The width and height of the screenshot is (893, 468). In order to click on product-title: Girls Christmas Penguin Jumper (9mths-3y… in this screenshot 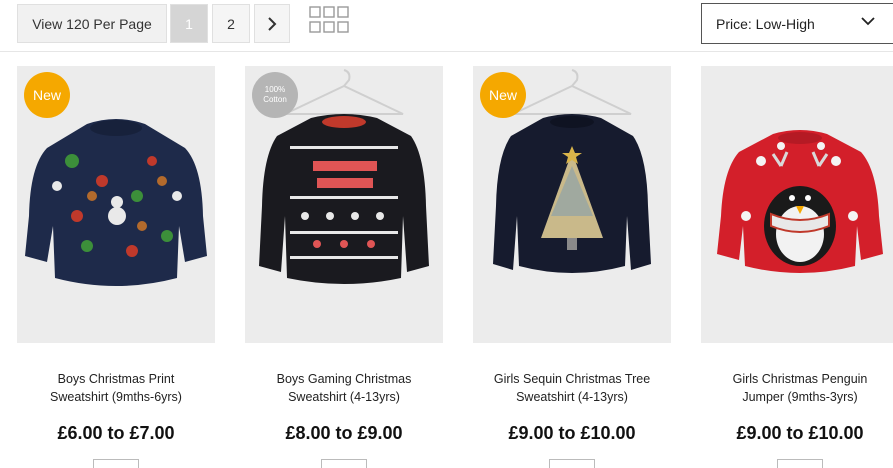, I will do `click(792, 388)`.